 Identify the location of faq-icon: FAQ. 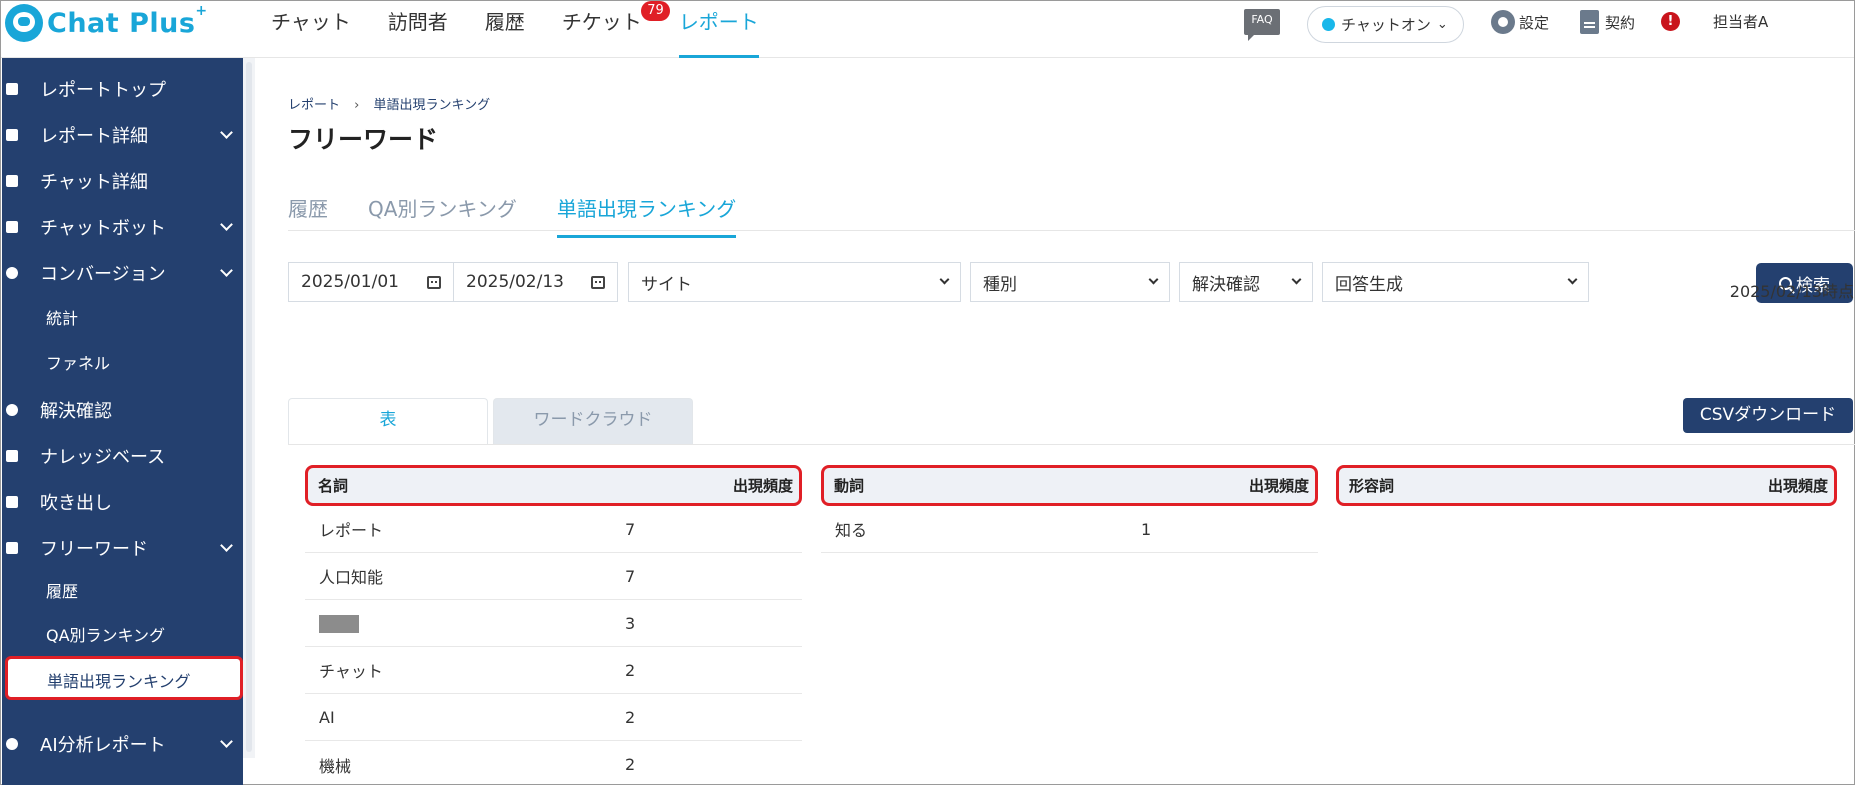
(1262, 25).